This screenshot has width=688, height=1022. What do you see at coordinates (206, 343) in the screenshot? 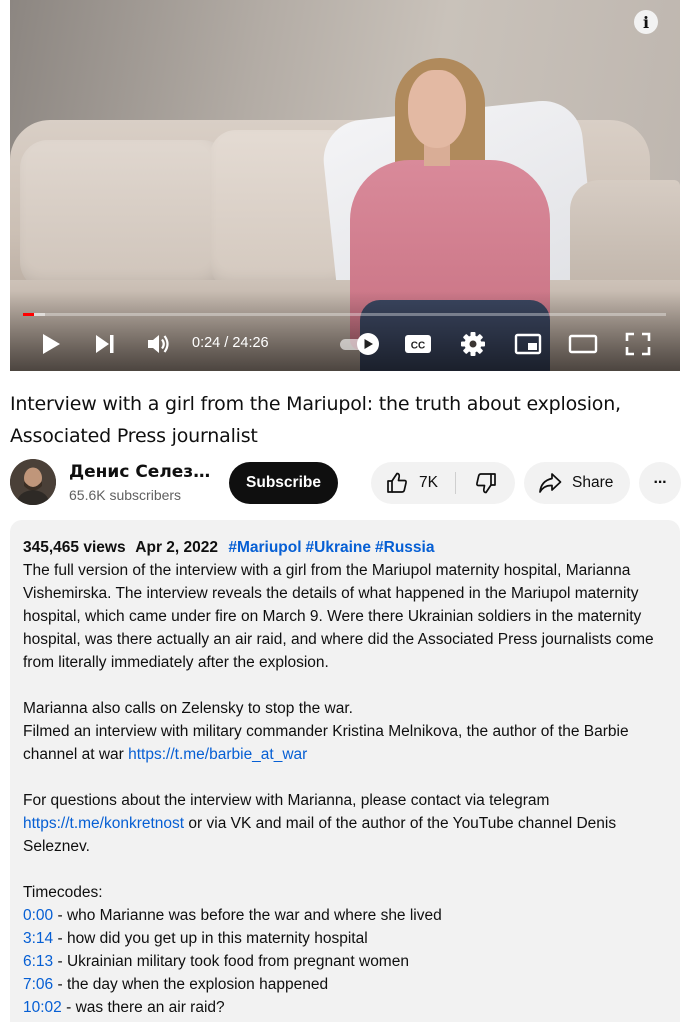
I see `current-time: 0:24` at bounding box center [206, 343].